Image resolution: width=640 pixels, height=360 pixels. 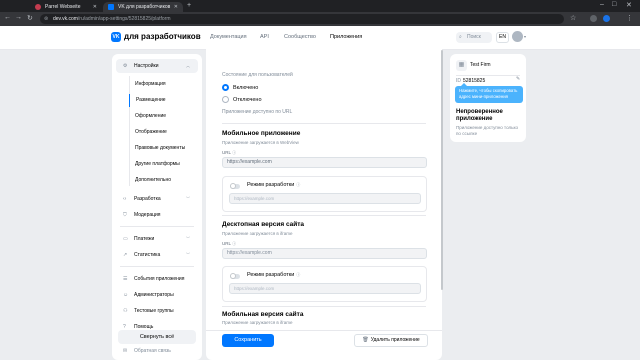 What do you see at coordinates (300, 37) in the screenshot?
I see `nav-community: Сообщество` at bounding box center [300, 37].